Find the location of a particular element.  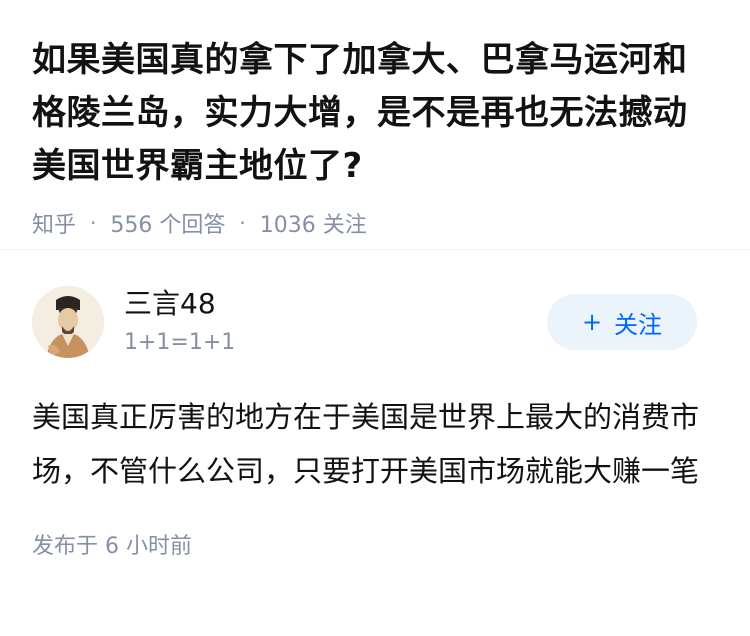

publish-time: 发布于 6 小时前 is located at coordinates (112, 546).